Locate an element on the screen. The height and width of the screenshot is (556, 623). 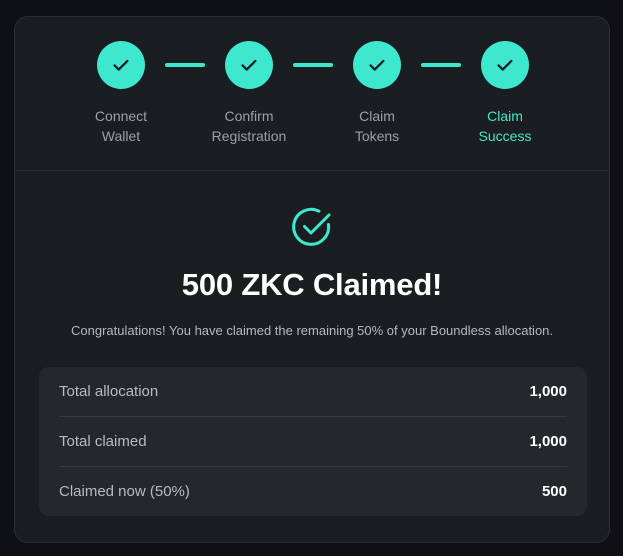
summary-value: 500 is located at coordinates (554, 491).